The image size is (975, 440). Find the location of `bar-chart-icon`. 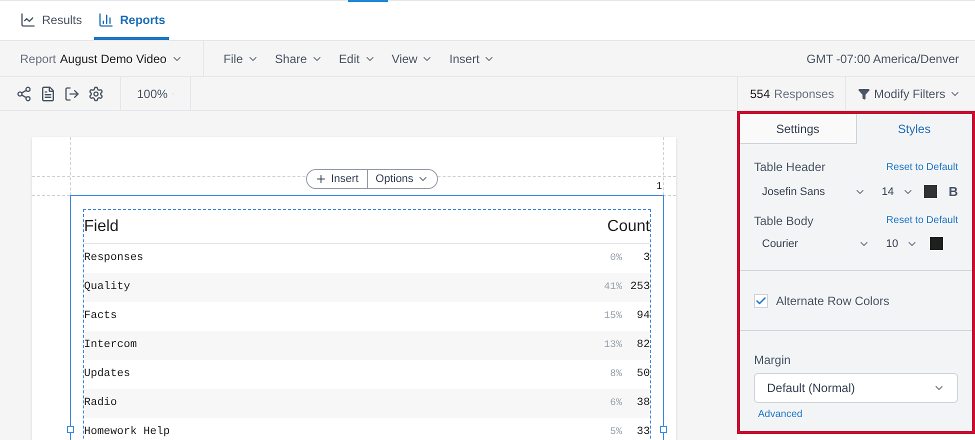

bar-chart-icon is located at coordinates (106, 20).